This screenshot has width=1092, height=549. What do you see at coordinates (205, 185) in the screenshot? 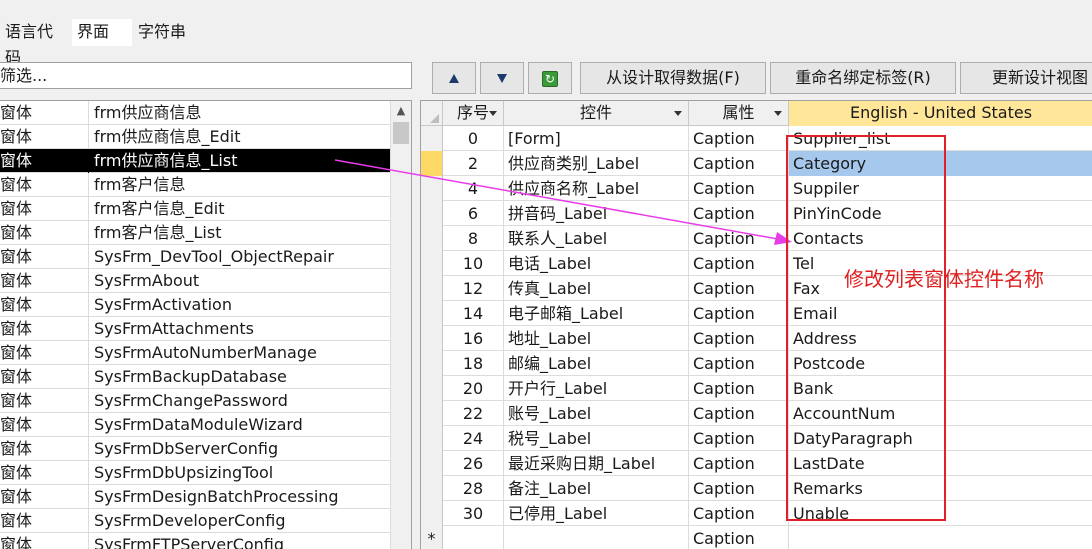
I see `list-item: 窗体 frm客户信息` at bounding box center [205, 185].